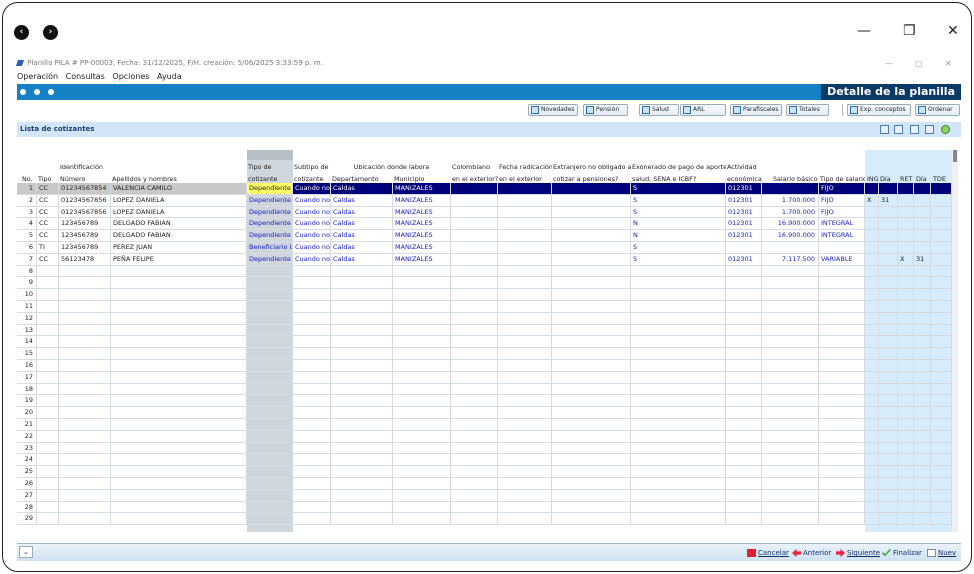 The height and width of the screenshot is (574, 974). Describe the element at coordinates (312, 179) in the screenshot. I see `header-subtipo: cotizante` at that location.